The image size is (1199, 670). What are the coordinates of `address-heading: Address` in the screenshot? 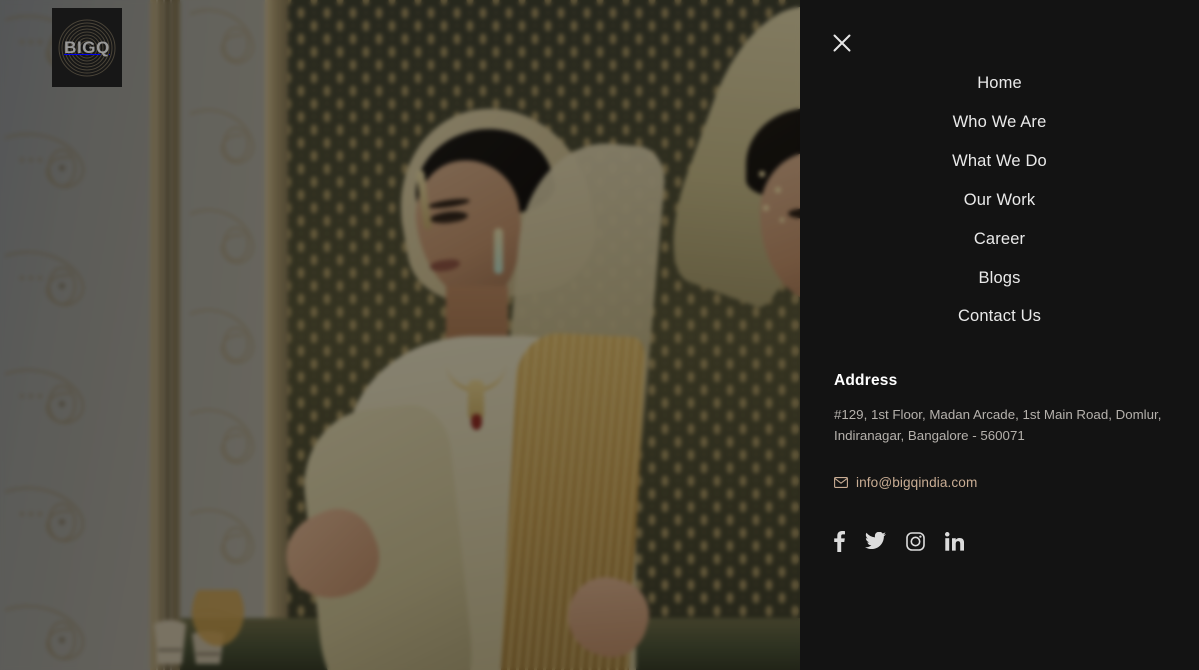 It's located at (866, 380).